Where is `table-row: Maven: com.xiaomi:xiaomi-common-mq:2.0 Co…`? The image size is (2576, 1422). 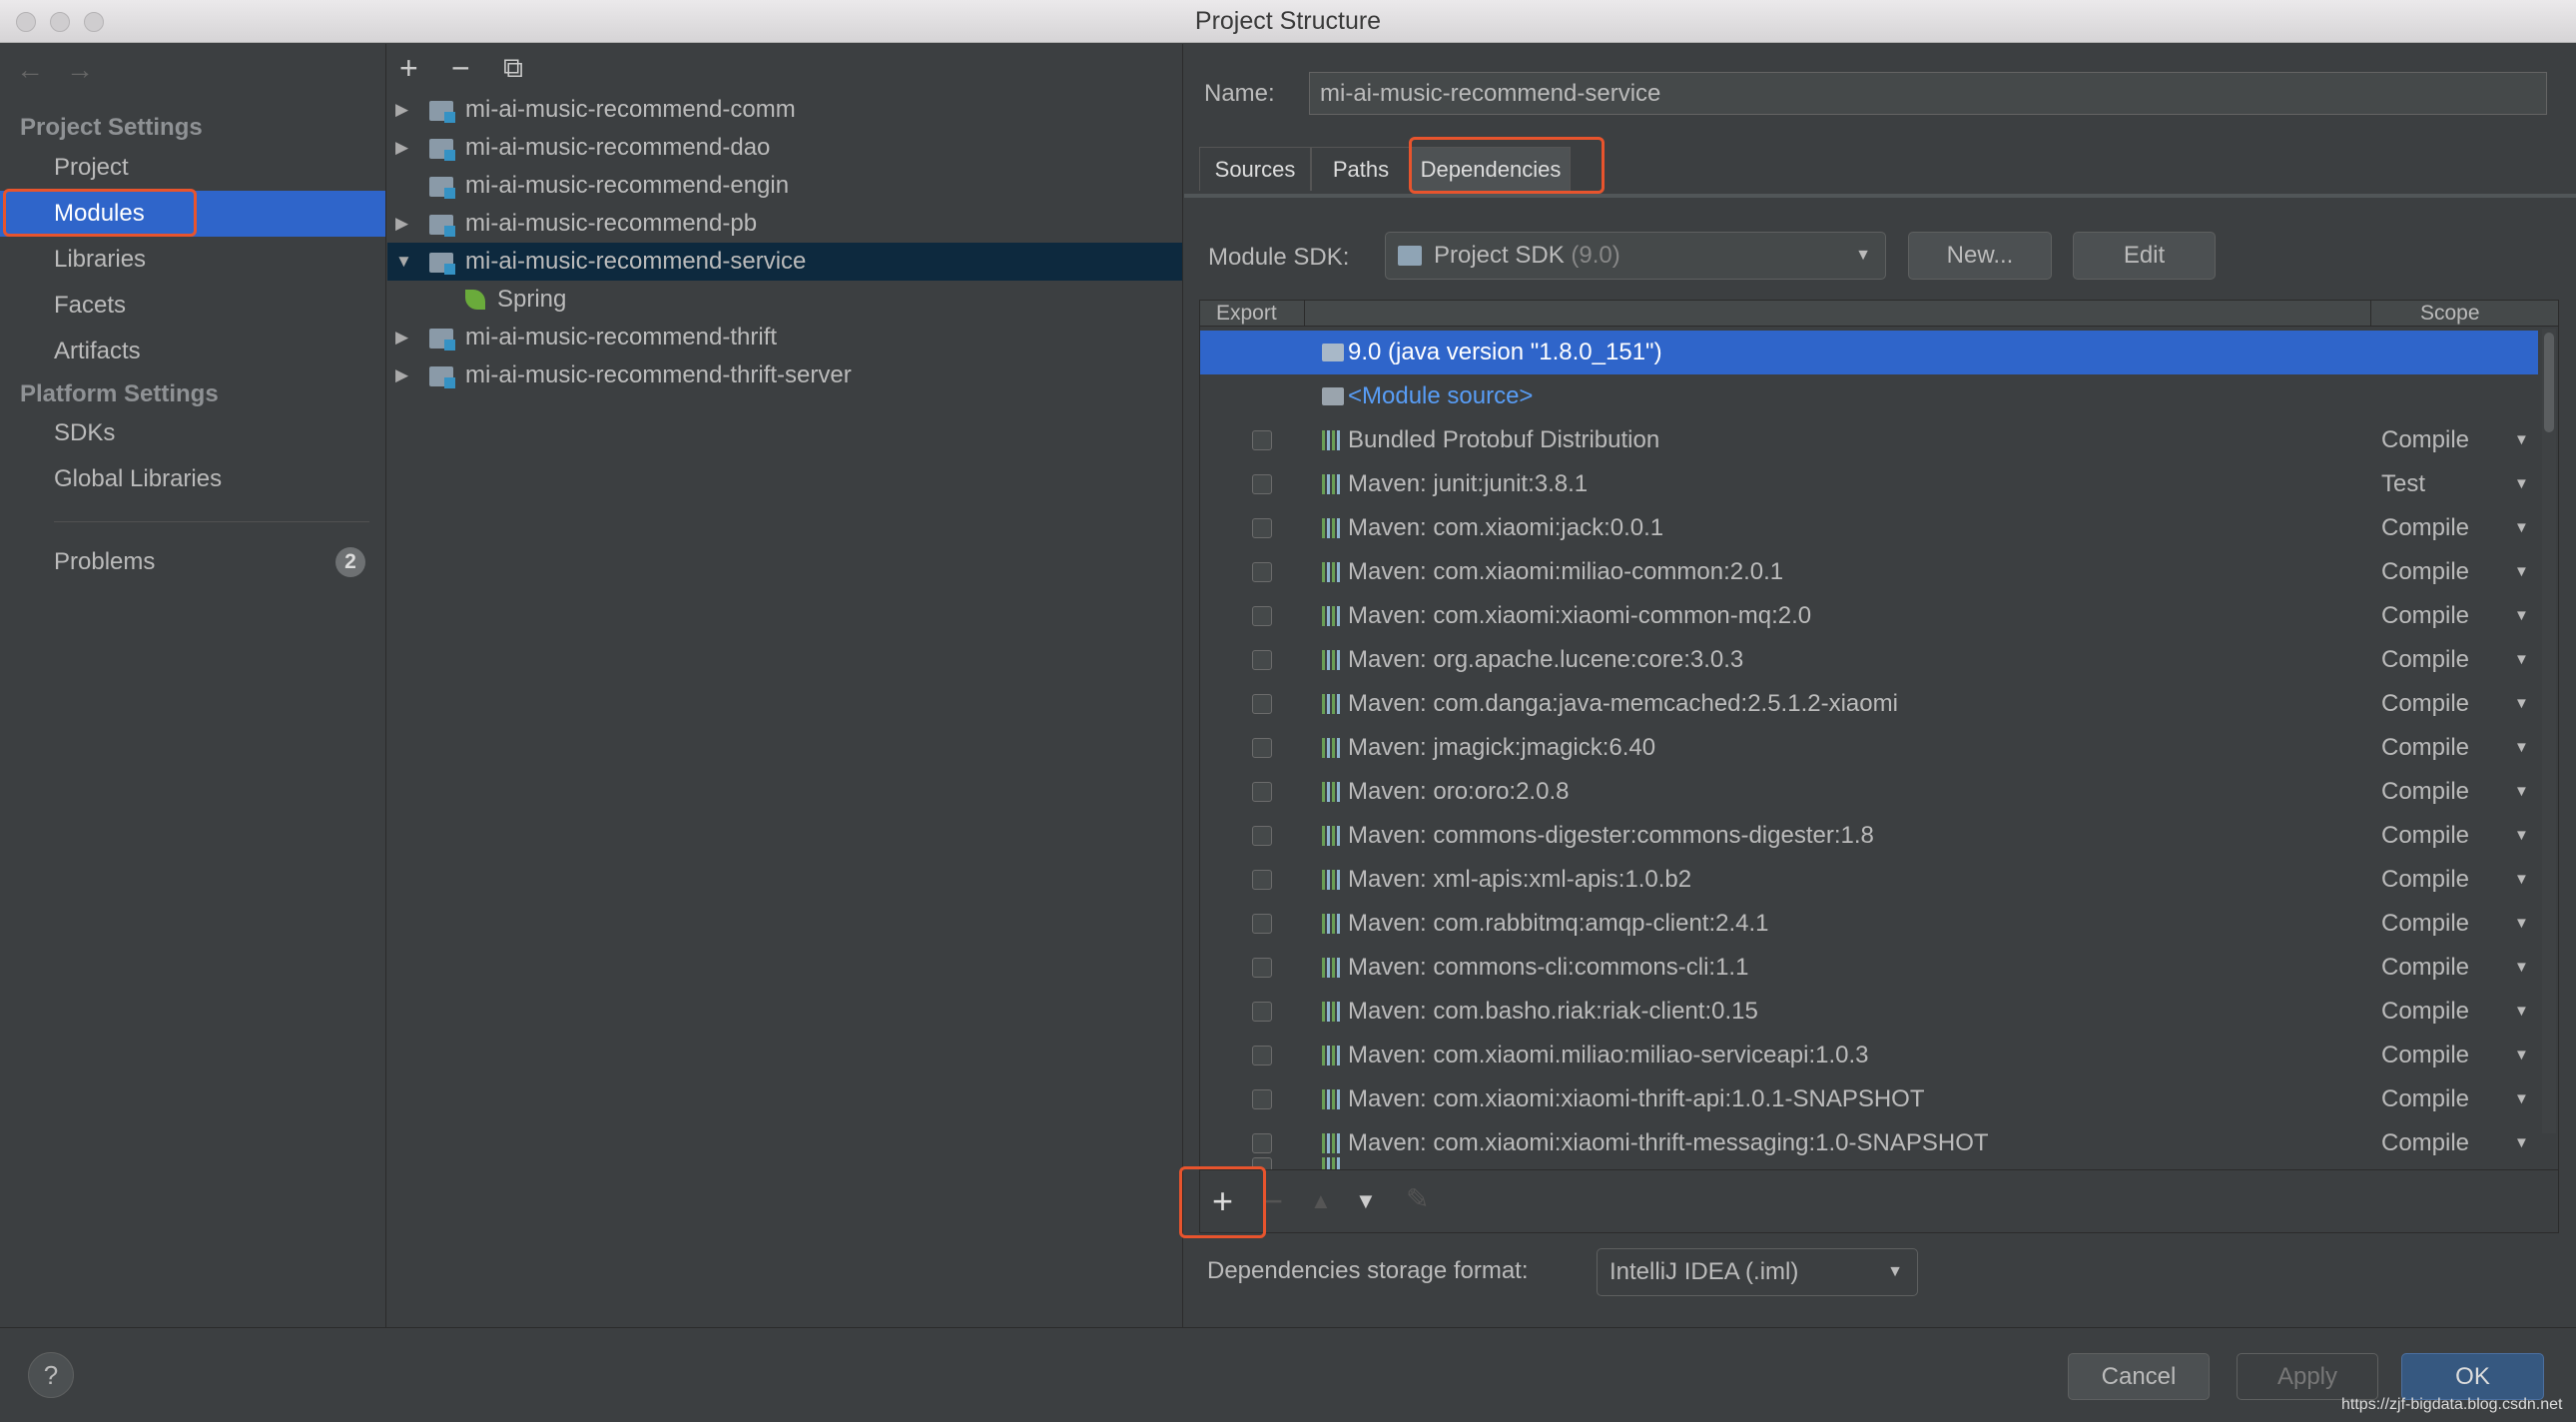
table-row: Maven: com.xiaomi:xiaomi-common-mq:2.0 Co… is located at coordinates (1869, 616).